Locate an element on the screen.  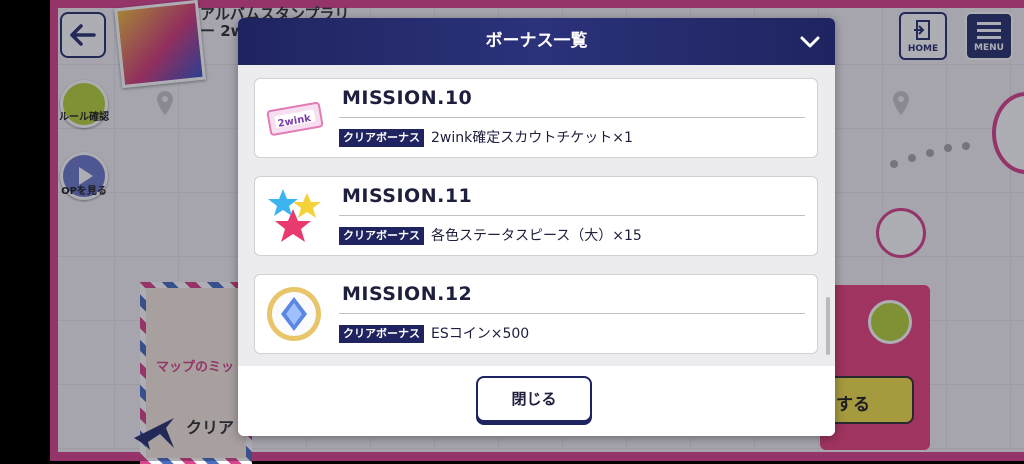
close-label: 閉じる is located at coordinates (534, 399).